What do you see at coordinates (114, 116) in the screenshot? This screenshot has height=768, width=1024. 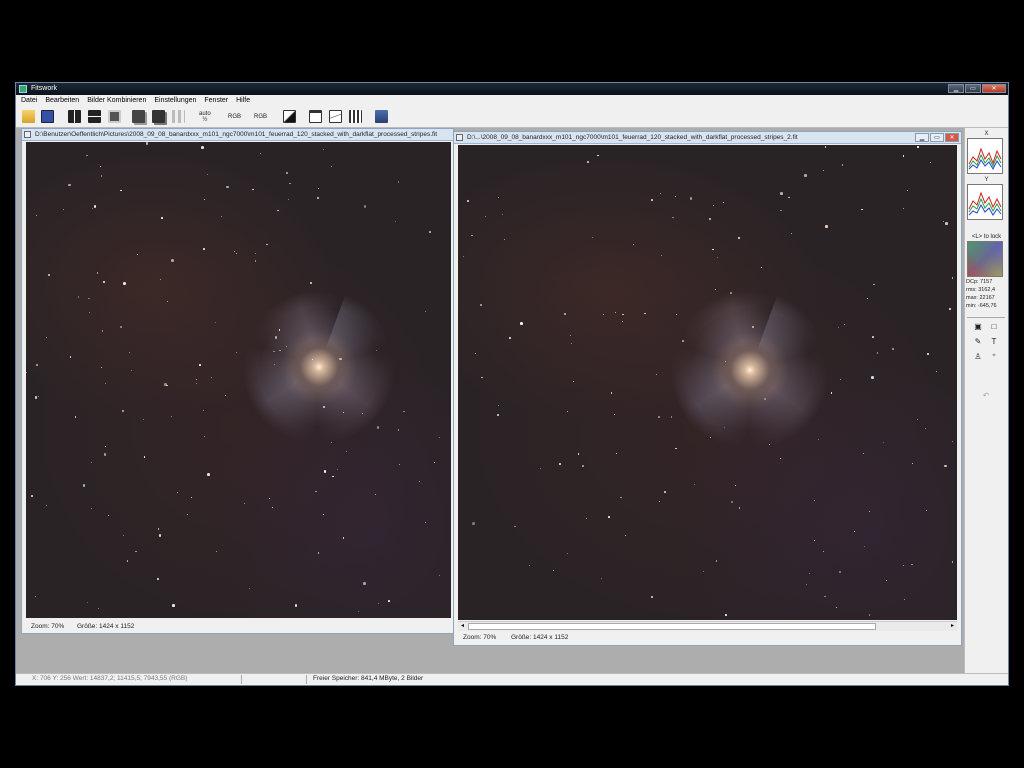 I see `copy-icon` at bounding box center [114, 116].